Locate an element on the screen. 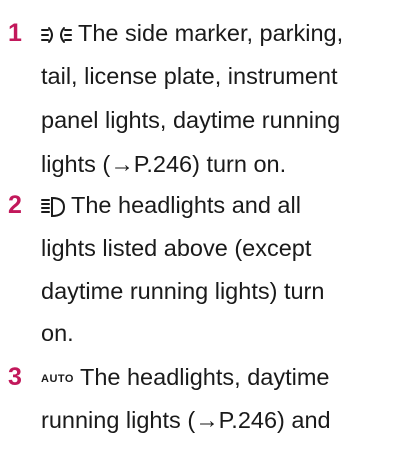  item-text-line: on. is located at coordinates (57, 333).